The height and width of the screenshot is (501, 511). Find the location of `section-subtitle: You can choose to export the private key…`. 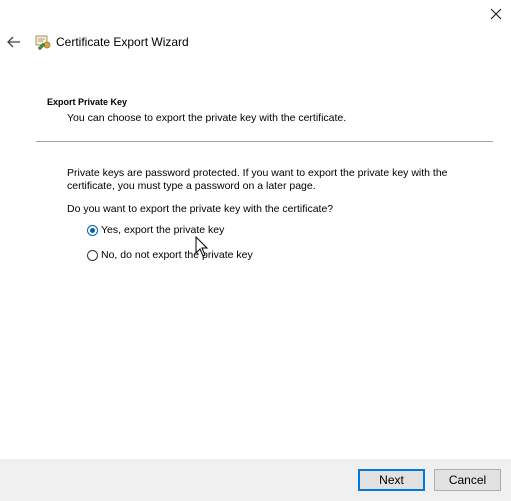

section-subtitle: You can choose to export the private key… is located at coordinates (207, 118).